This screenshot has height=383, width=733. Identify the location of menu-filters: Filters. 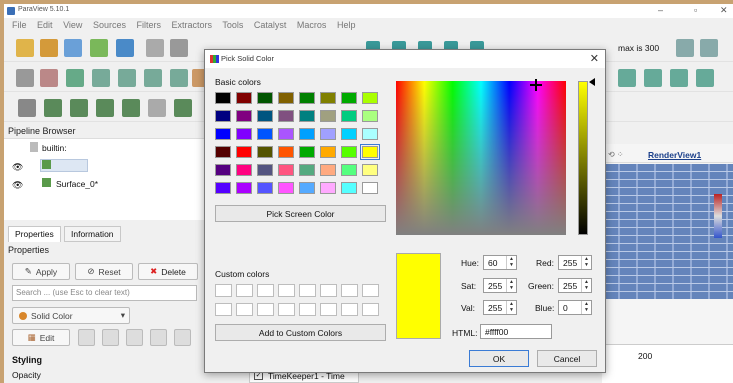
(148, 25).